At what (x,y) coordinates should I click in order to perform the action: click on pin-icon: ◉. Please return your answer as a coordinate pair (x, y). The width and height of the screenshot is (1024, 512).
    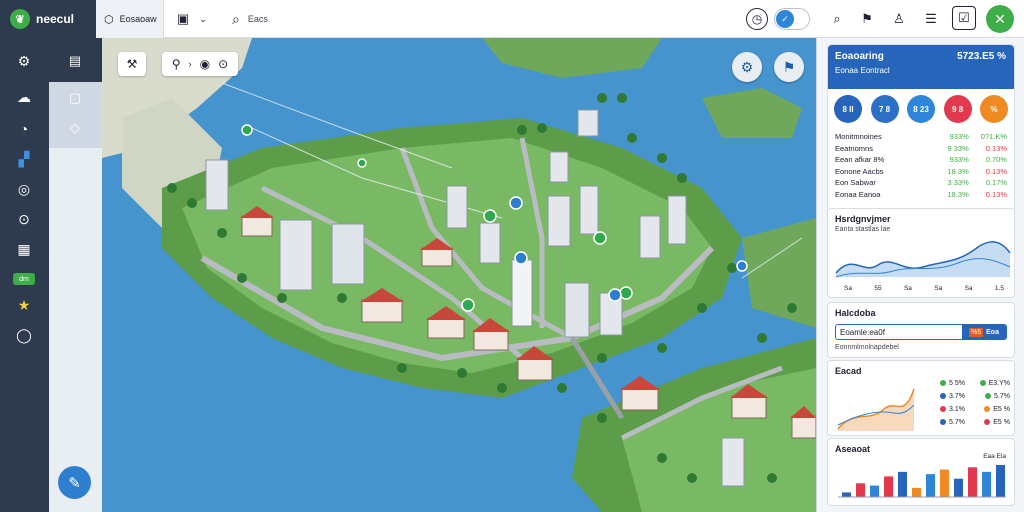
    Looking at the image, I should click on (205, 64).